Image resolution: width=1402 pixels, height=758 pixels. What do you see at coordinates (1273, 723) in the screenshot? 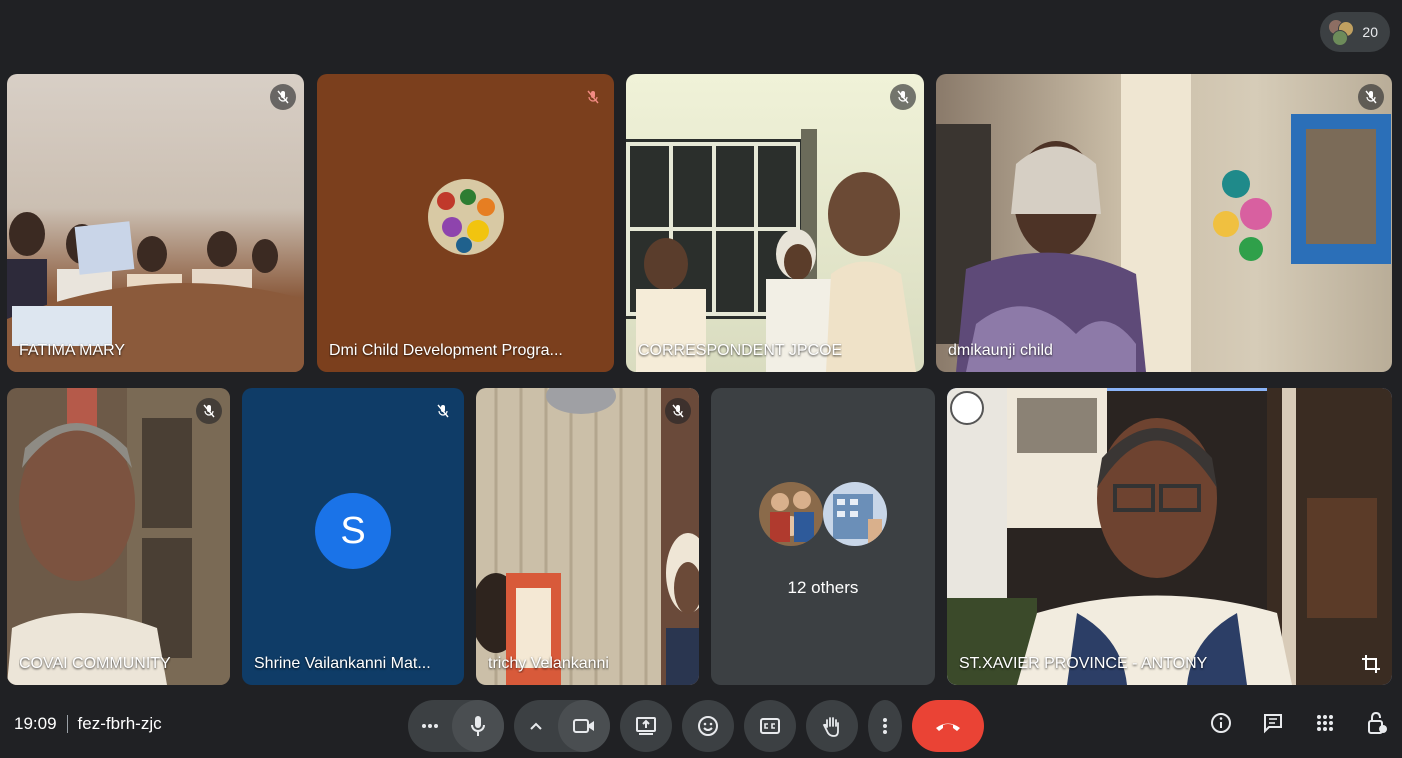
I see `chat-icon` at bounding box center [1273, 723].